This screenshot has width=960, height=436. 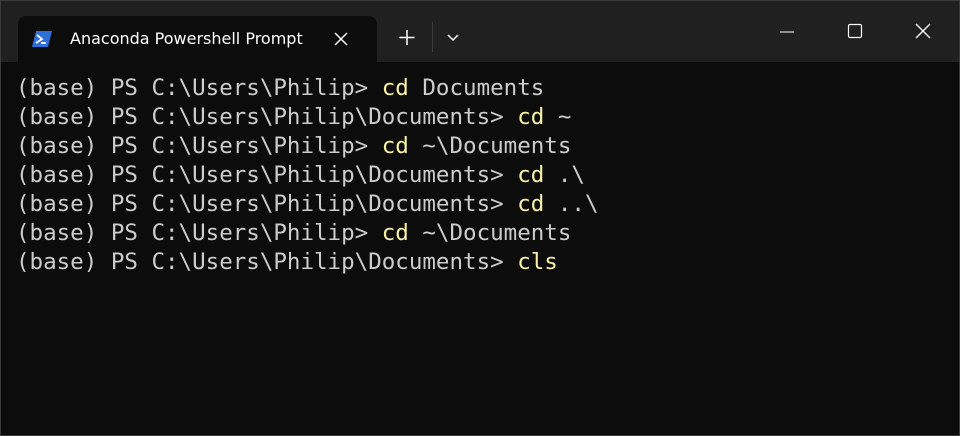 I want to click on maximize-icon, so click(x=855, y=31).